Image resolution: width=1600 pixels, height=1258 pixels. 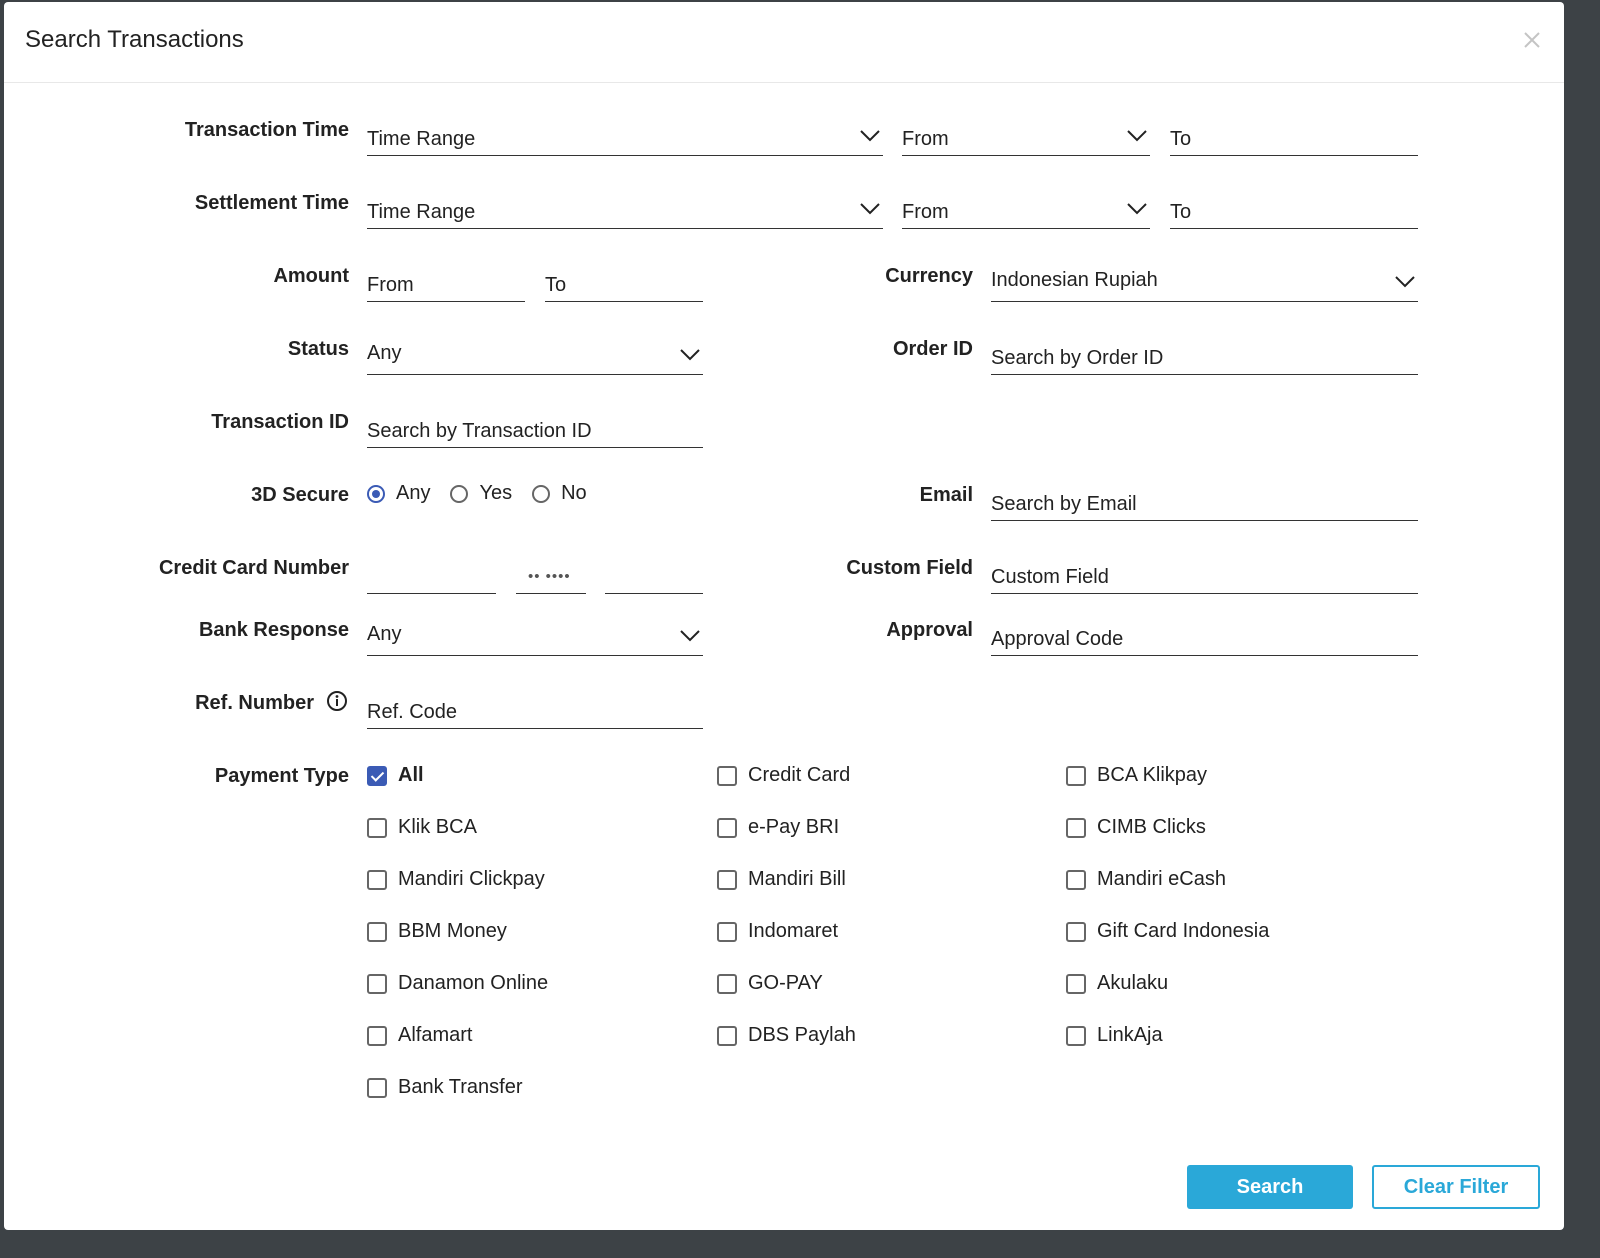 What do you see at coordinates (377, 775) in the screenshot?
I see `checkbox-checked-icon` at bounding box center [377, 775].